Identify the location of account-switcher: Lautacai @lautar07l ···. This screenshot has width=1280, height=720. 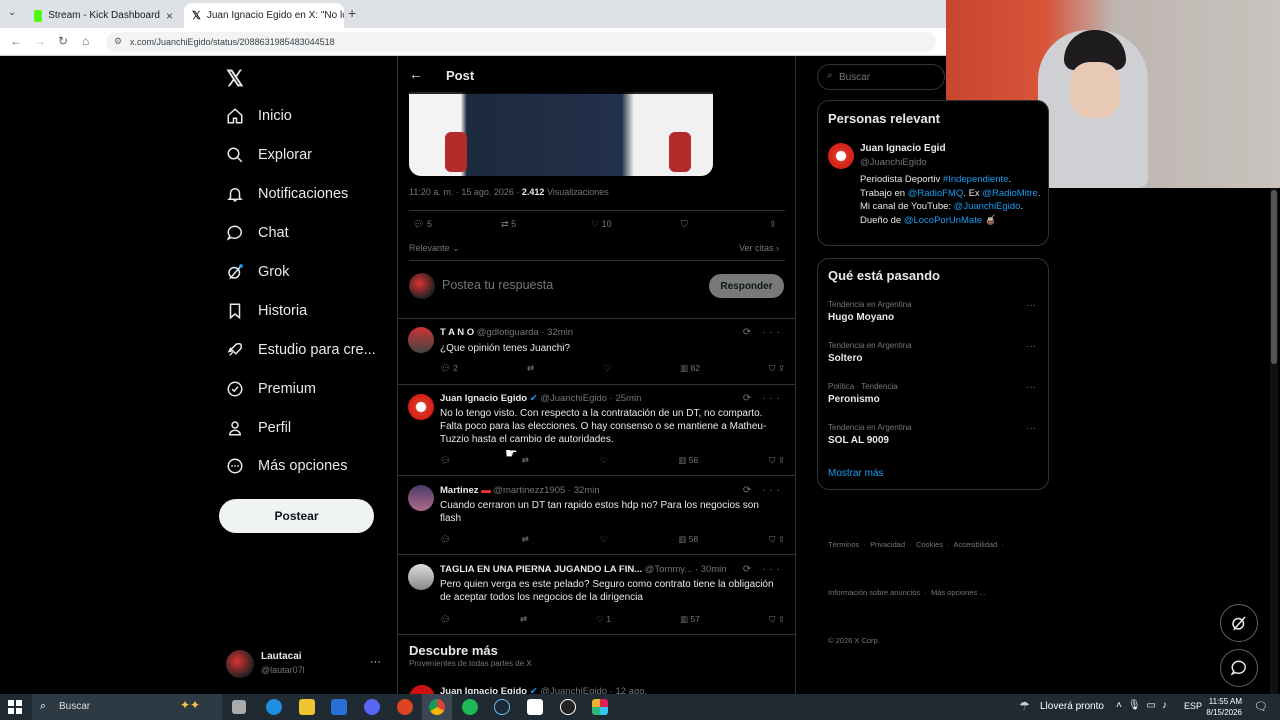
(306, 664).